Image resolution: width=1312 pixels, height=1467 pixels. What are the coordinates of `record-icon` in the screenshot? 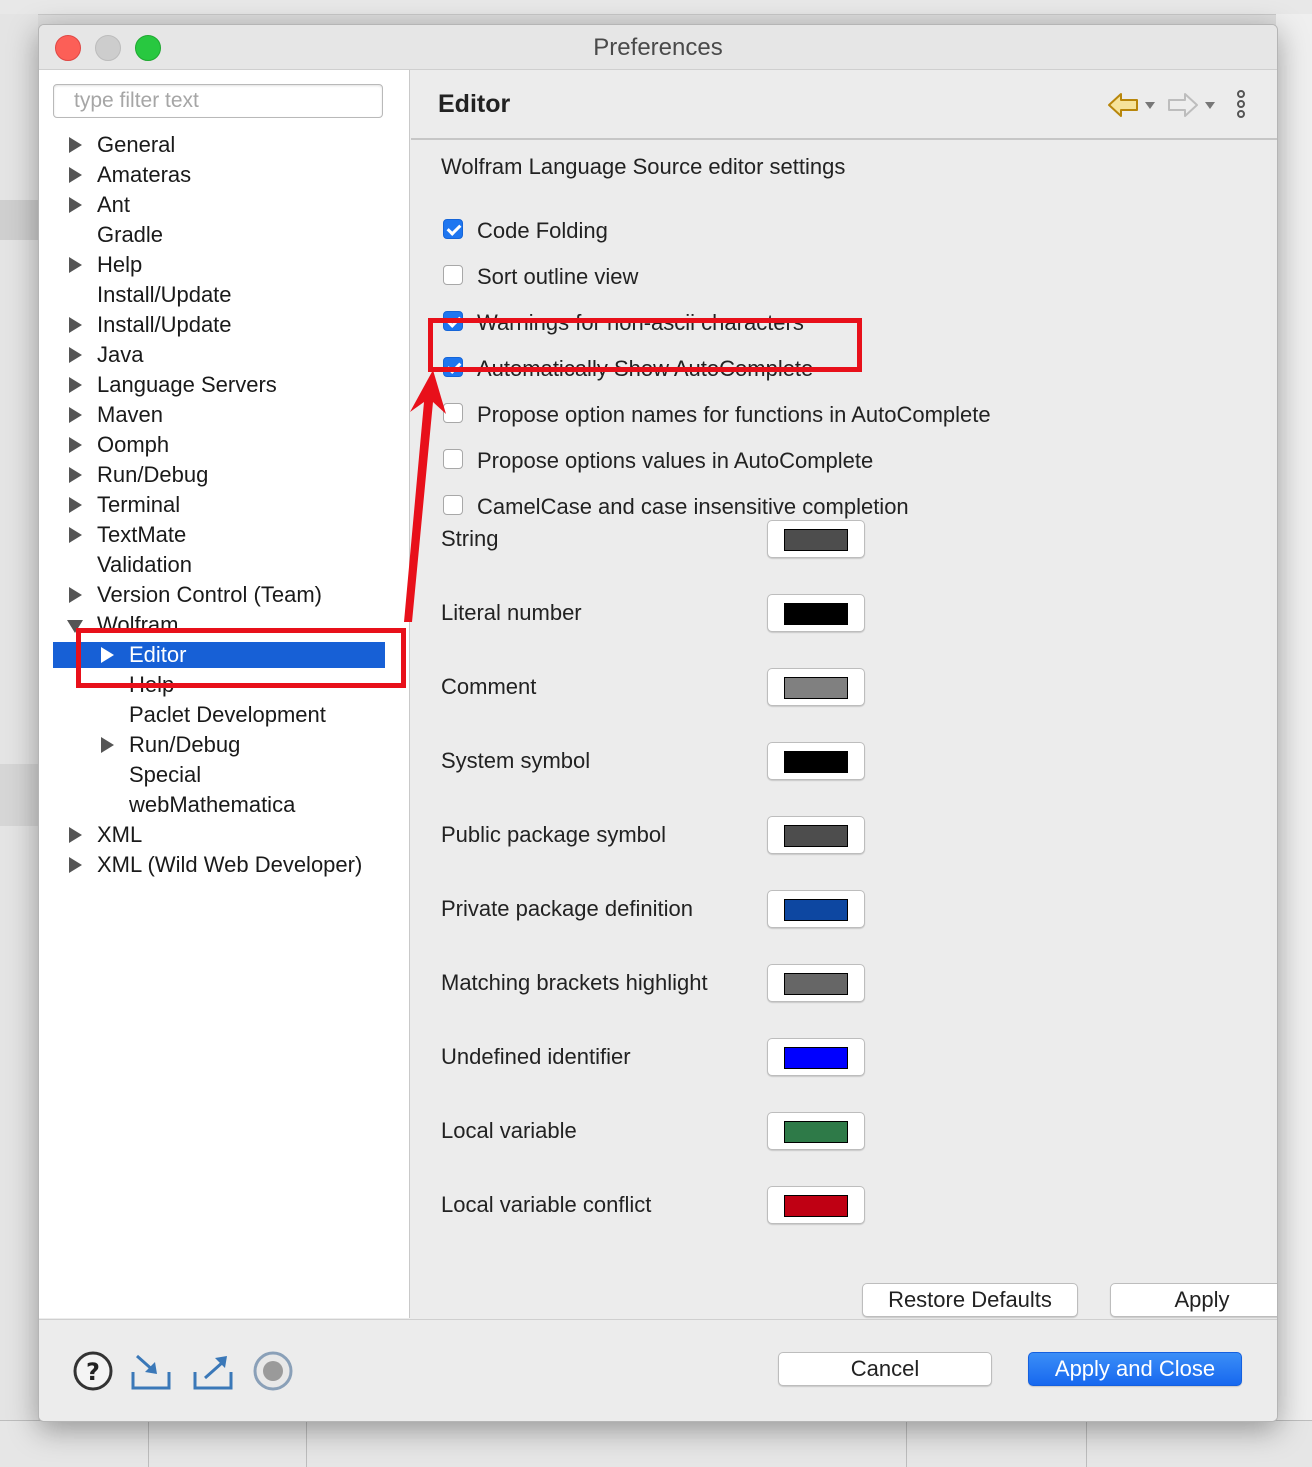 It's located at (273, 1371).